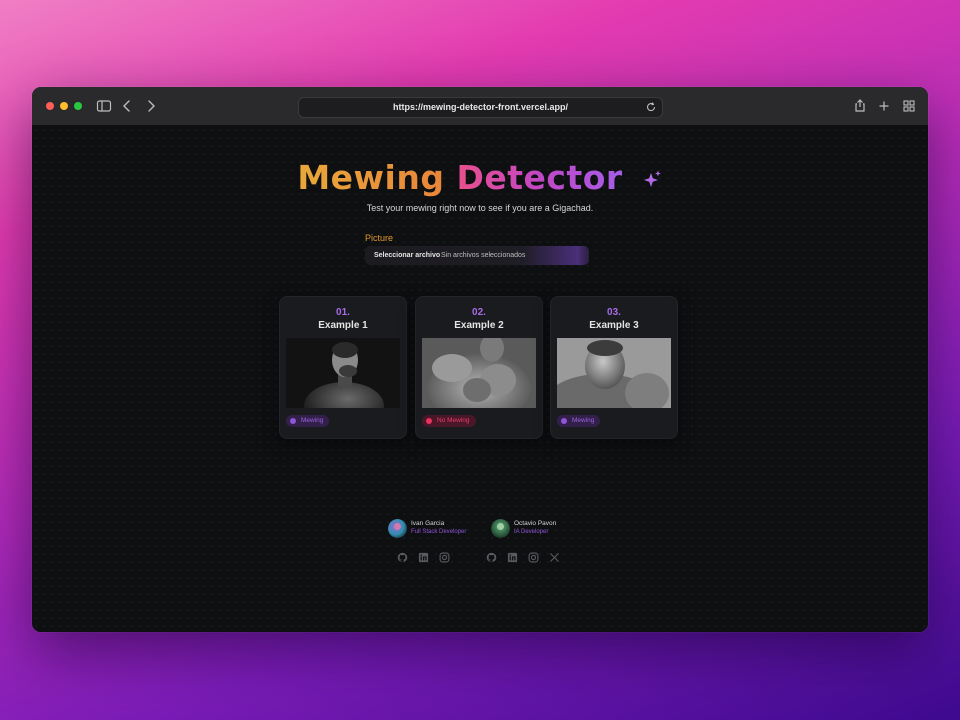 This screenshot has width=960, height=720. What do you see at coordinates (407, 255) in the screenshot?
I see `choose-file-button: Seleccionar archivo` at bounding box center [407, 255].